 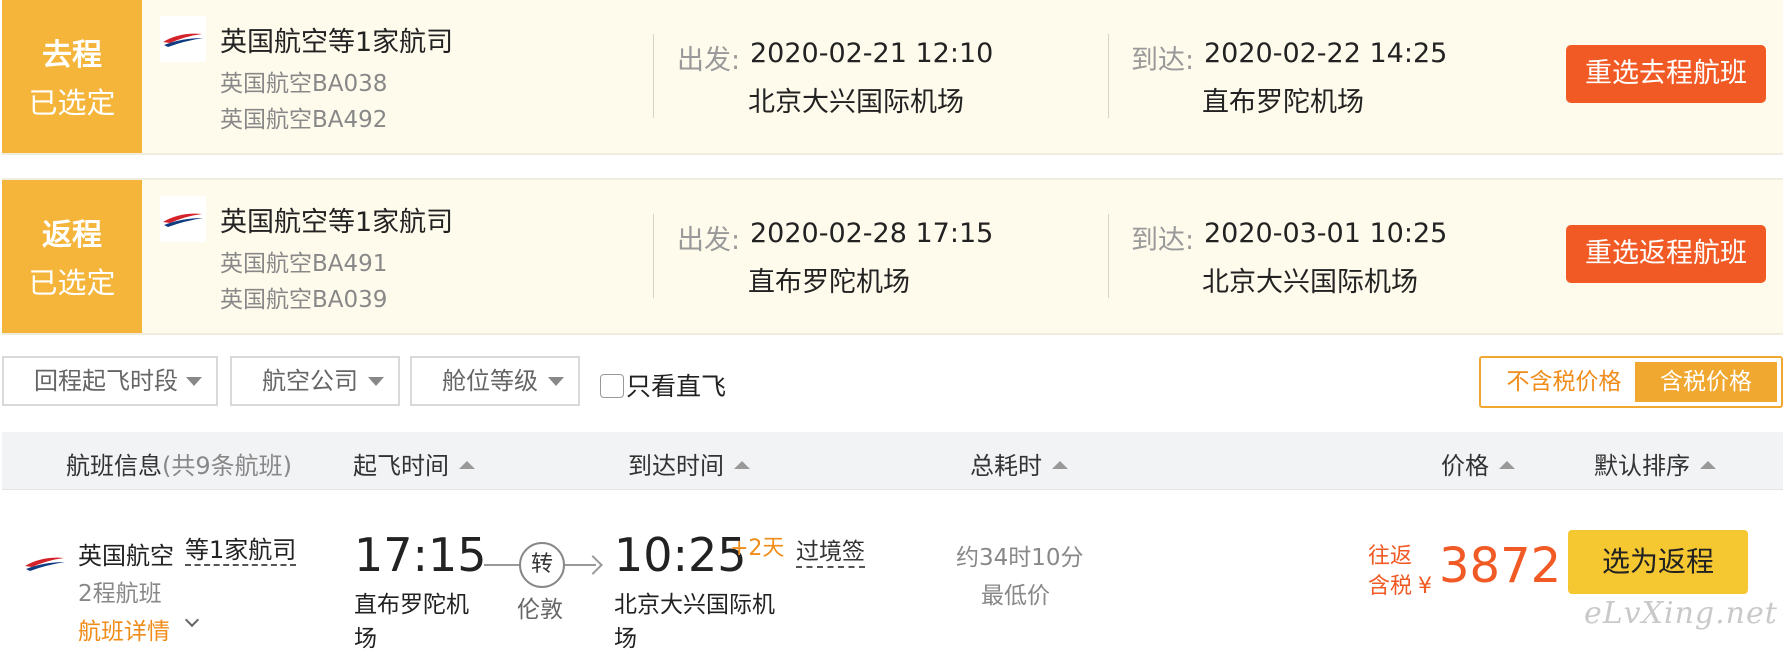 I want to click on price-label: 往返 含税, so click(x=1390, y=572).